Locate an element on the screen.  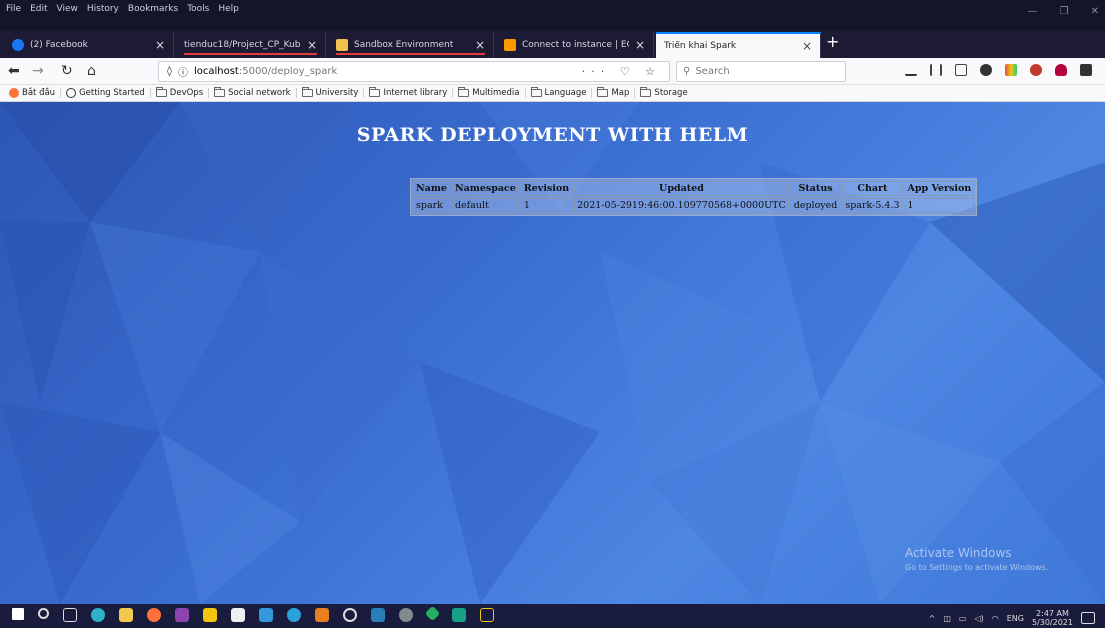
cell-revision: 1 is located at coordinates (546, 205).